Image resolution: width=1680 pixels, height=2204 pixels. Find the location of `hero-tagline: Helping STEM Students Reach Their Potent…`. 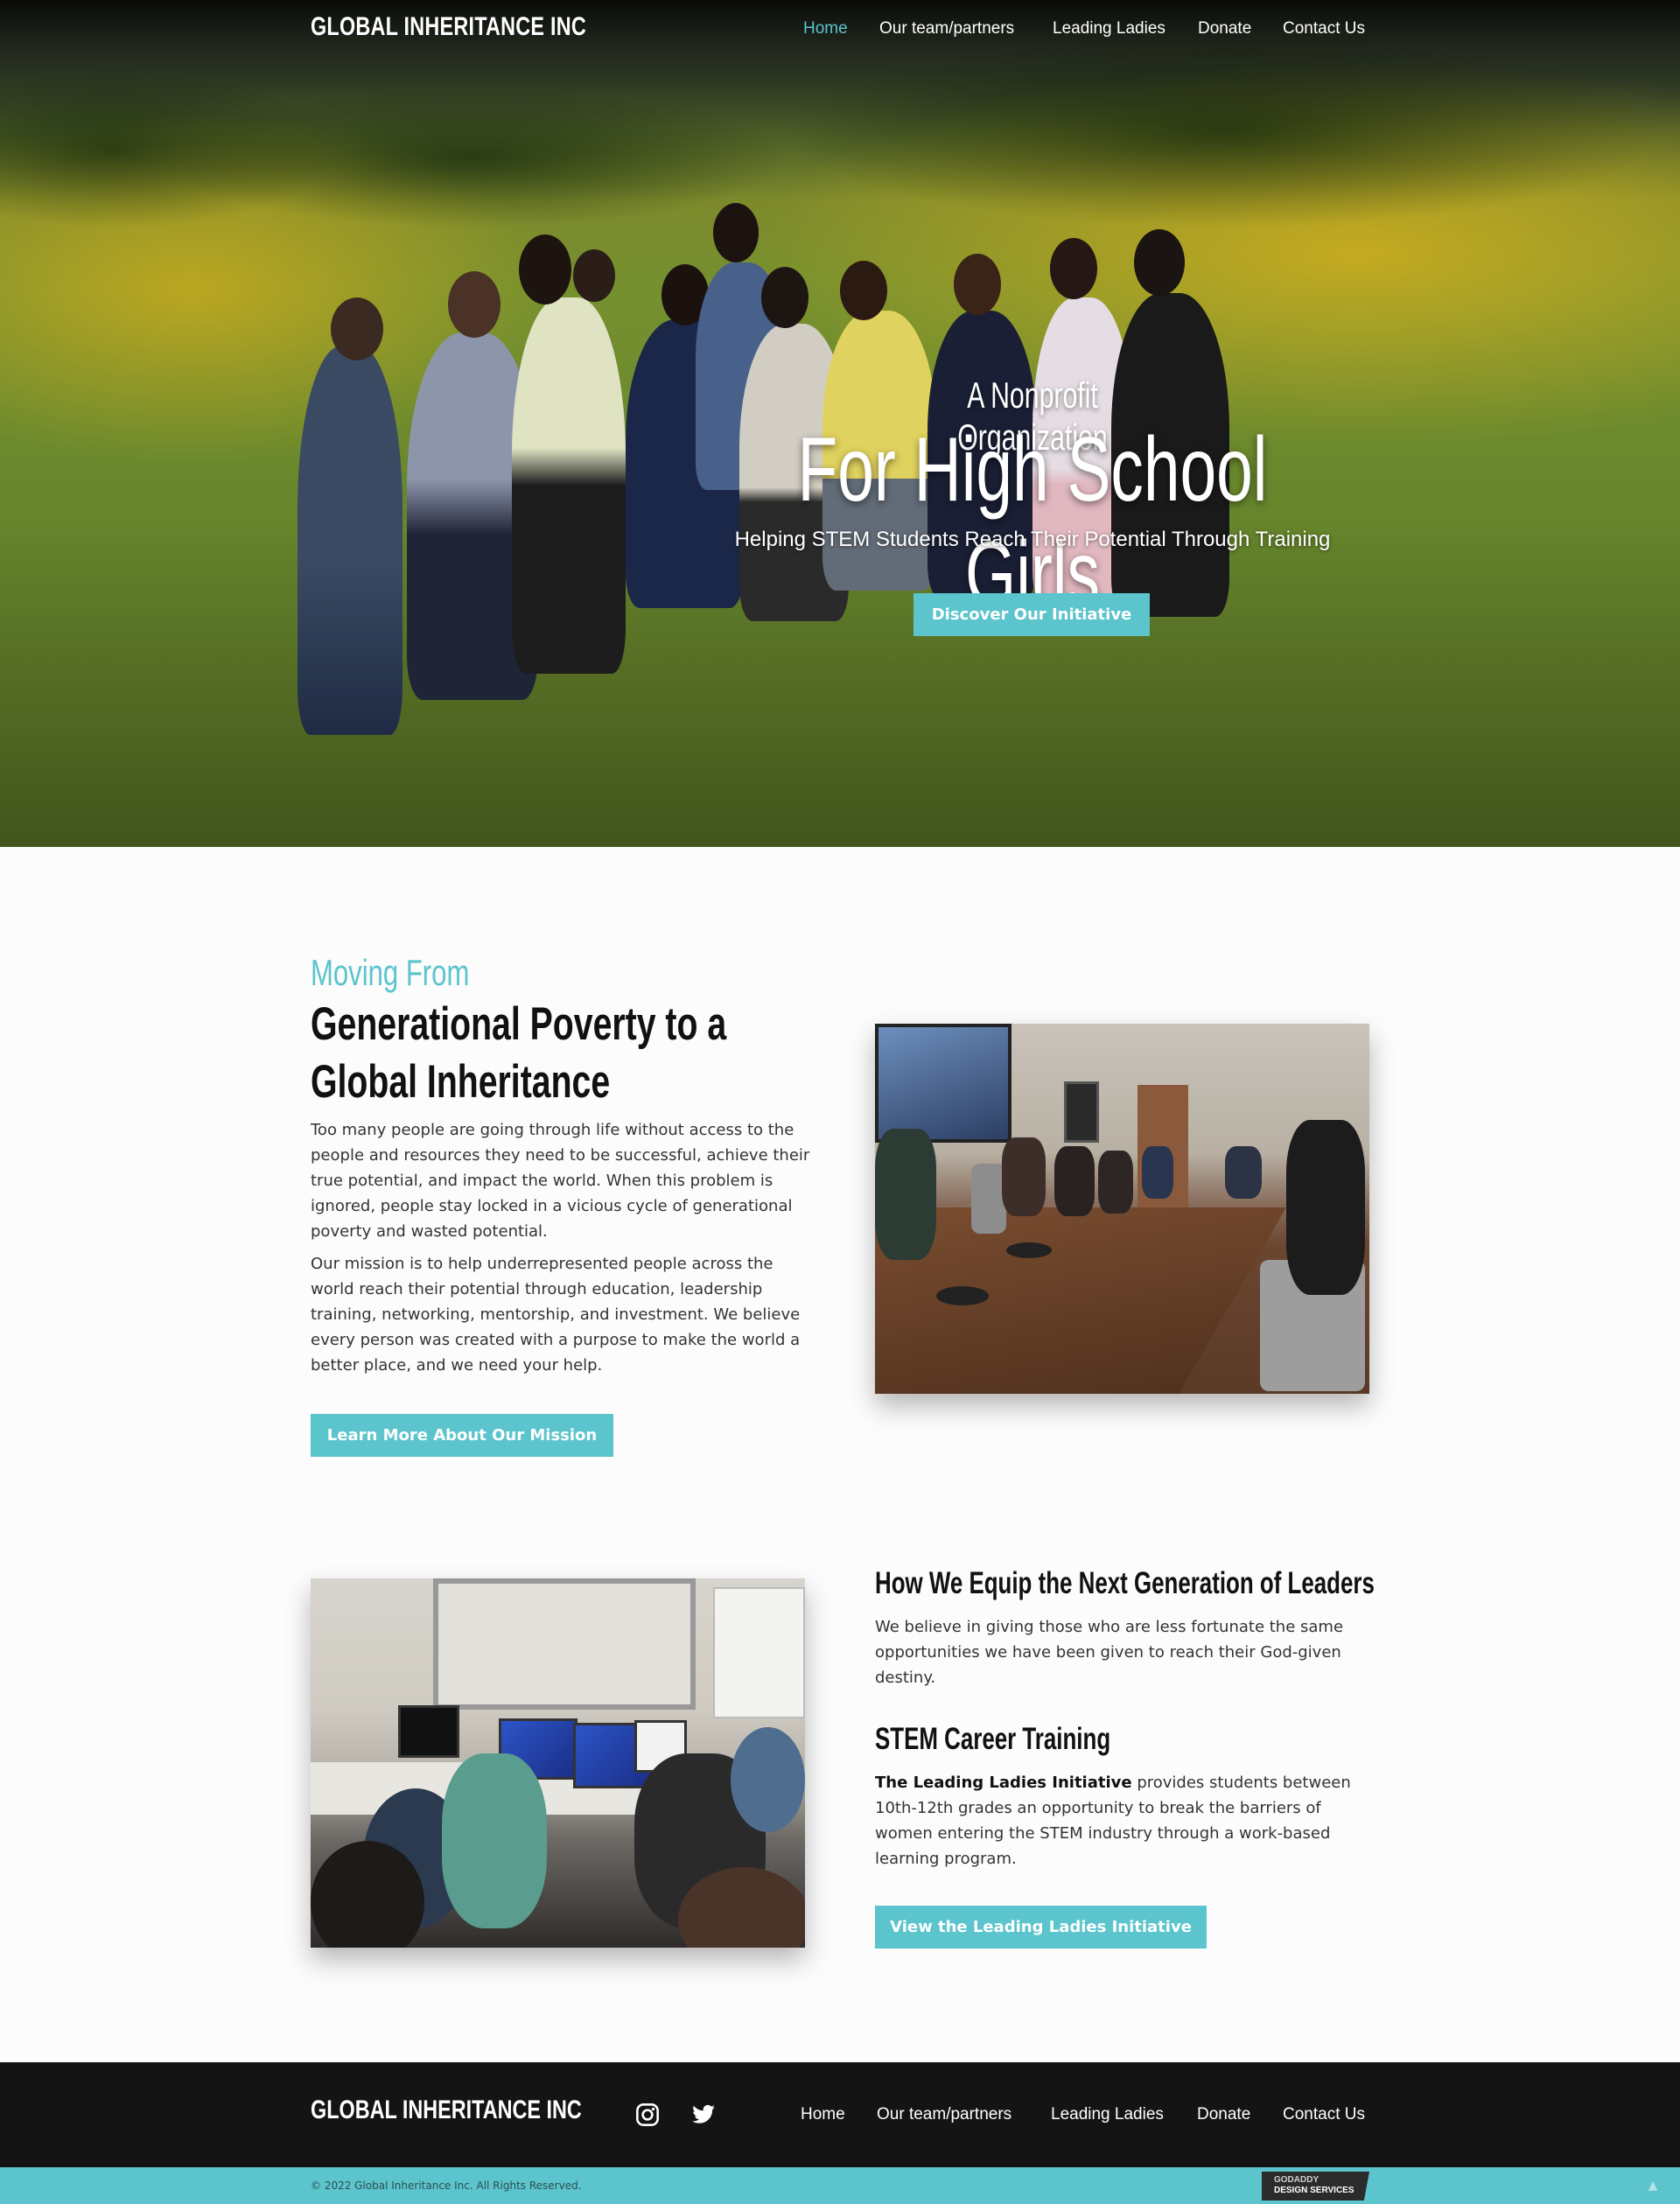

hero-tagline: Helping STEM Students Reach Their Potent… is located at coordinates (1032, 539).